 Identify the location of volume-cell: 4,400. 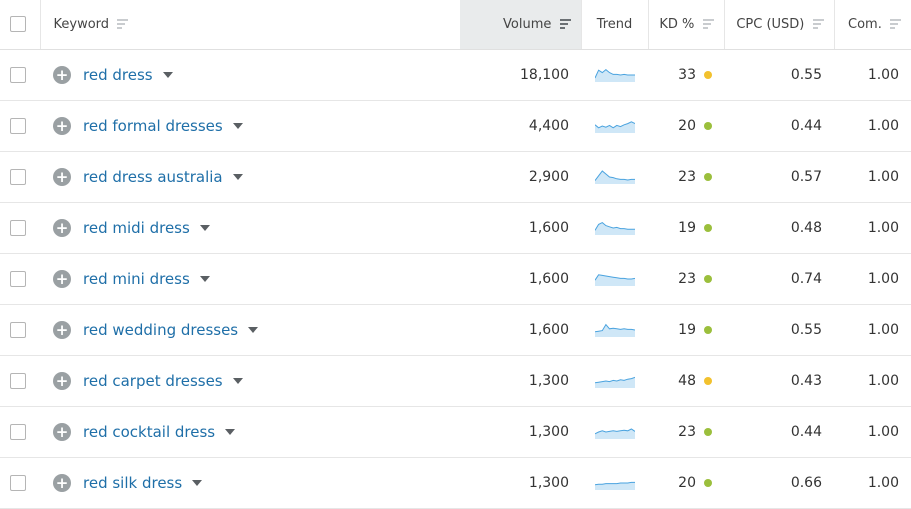
(520, 126).